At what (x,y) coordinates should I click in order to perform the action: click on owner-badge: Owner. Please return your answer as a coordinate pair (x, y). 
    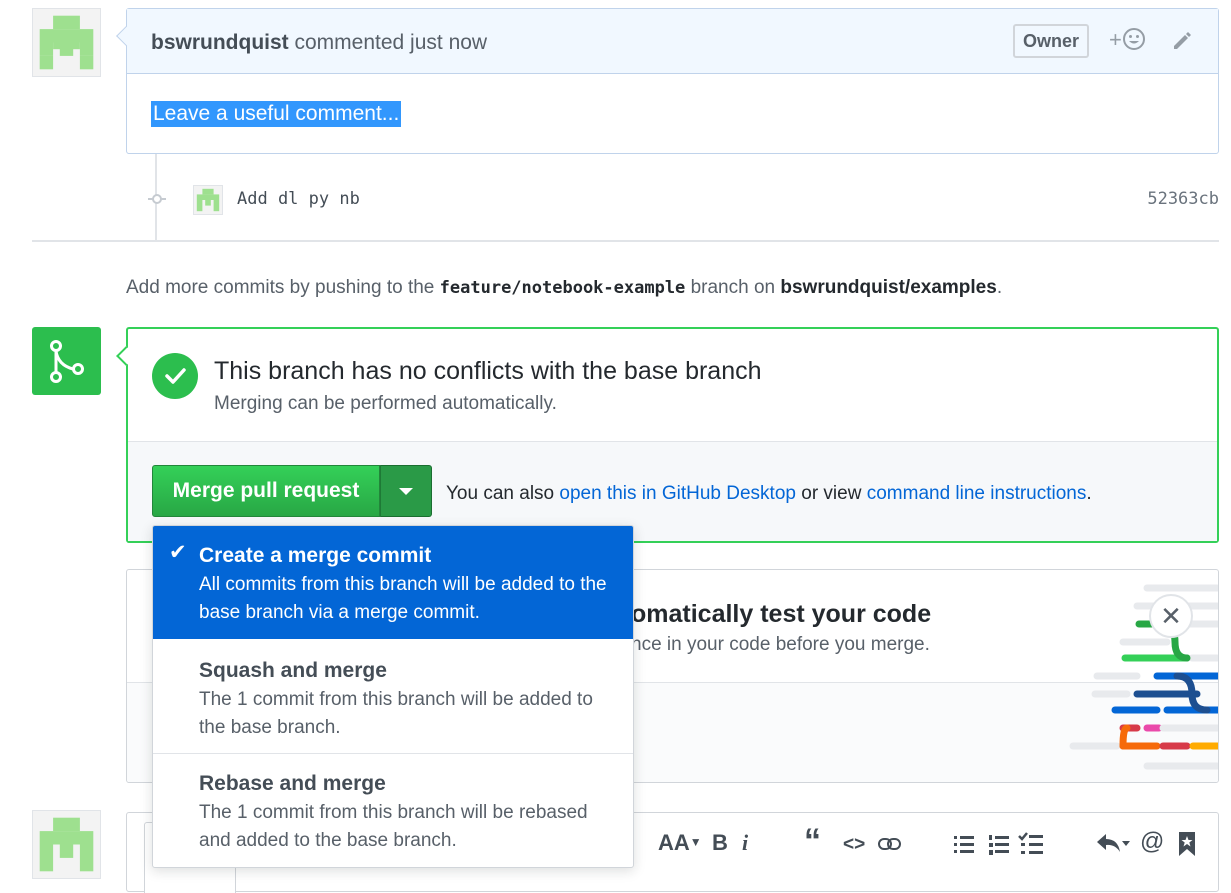
    Looking at the image, I should click on (1051, 41).